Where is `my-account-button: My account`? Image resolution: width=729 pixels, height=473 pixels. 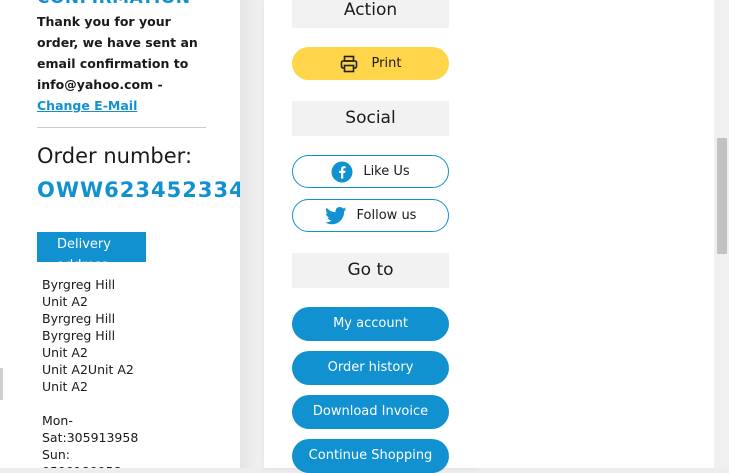
my-account-button: My account is located at coordinates (370, 324).